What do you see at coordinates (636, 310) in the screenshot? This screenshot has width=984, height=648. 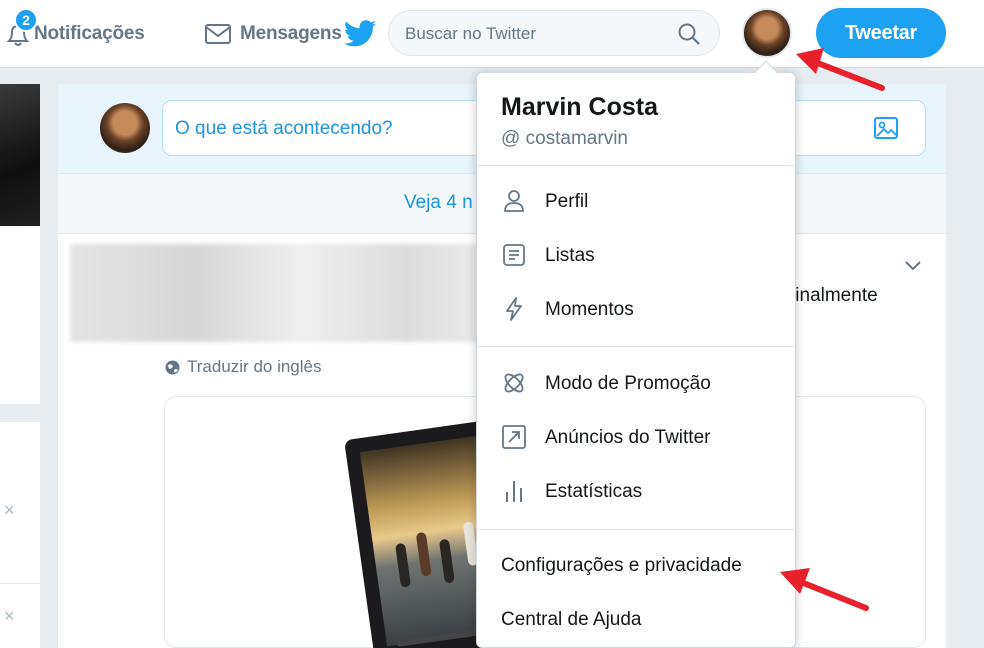 I see `menu-item-moments: Momentos` at bounding box center [636, 310].